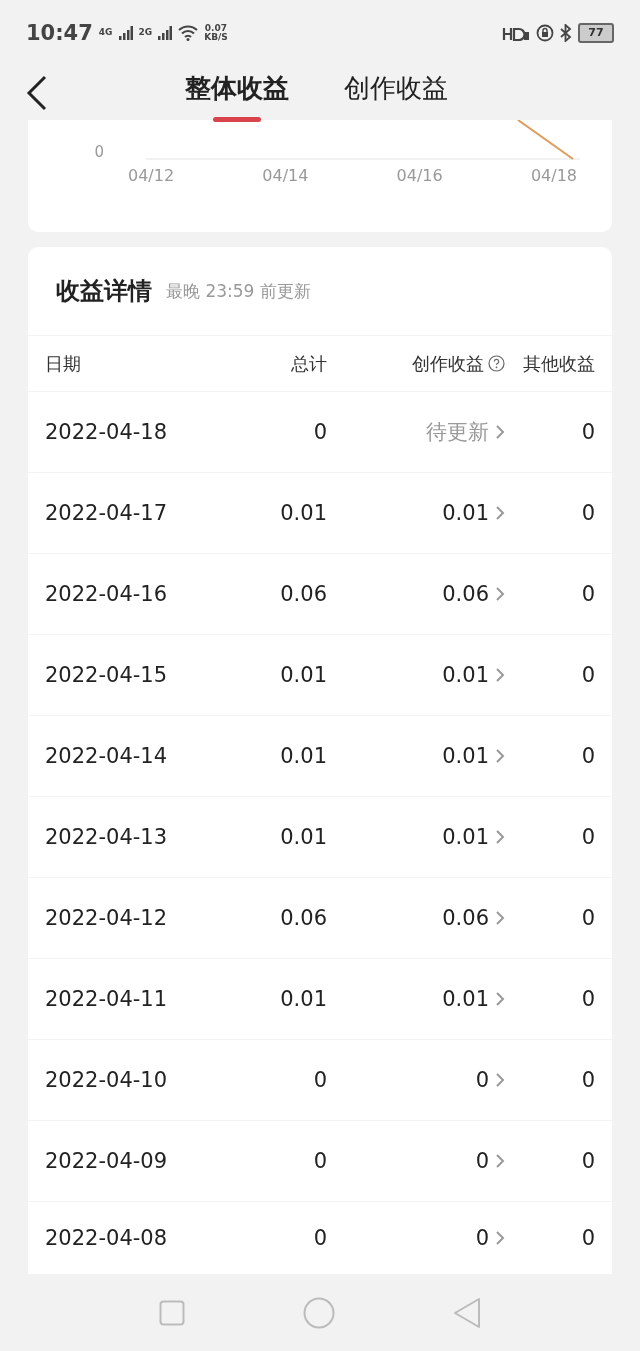  Describe the element at coordinates (106, 918) in the screenshot. I see `date-cell: 2022-04-12` at that location.